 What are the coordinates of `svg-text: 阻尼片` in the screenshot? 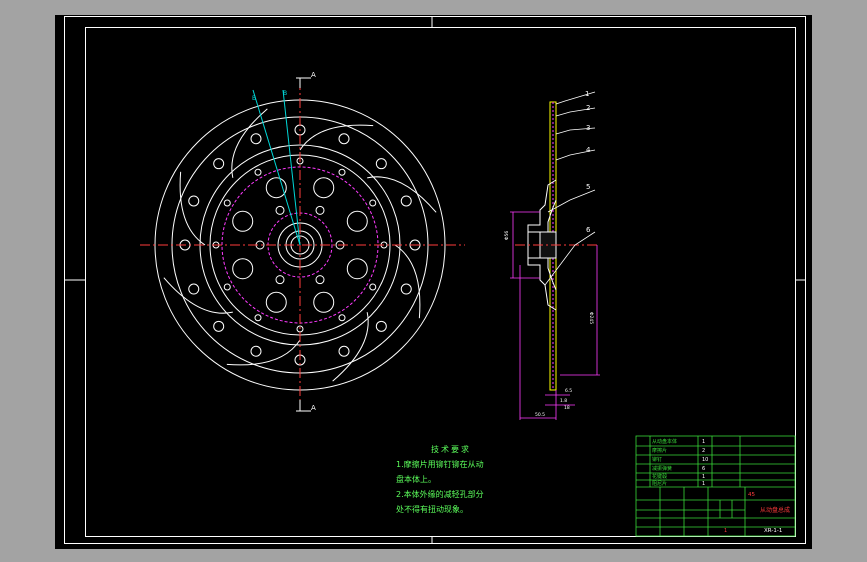 It's located at (659, 483).